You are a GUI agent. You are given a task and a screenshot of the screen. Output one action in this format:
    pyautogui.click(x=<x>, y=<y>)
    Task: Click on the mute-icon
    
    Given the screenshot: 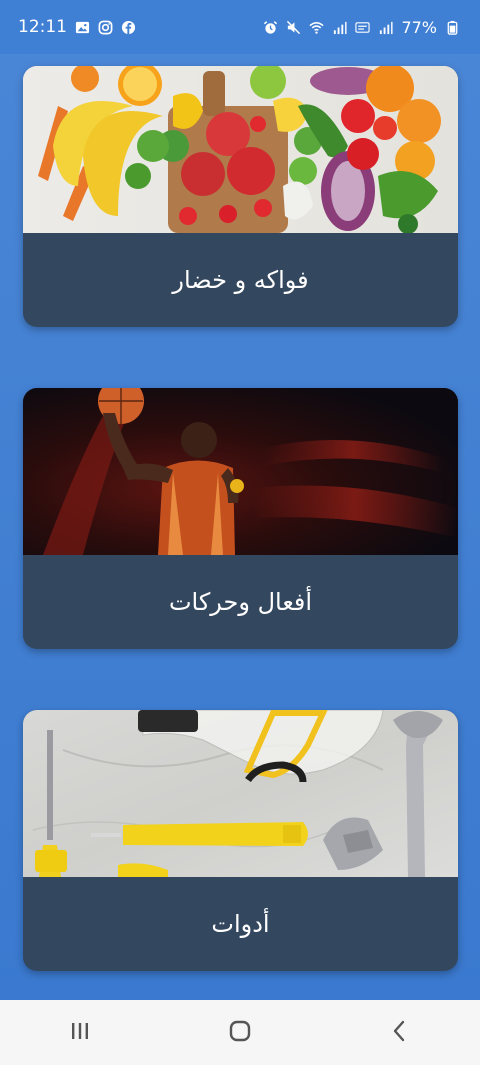 What is the action you would take?
    pyautogui.click(x=293, y=27)
    